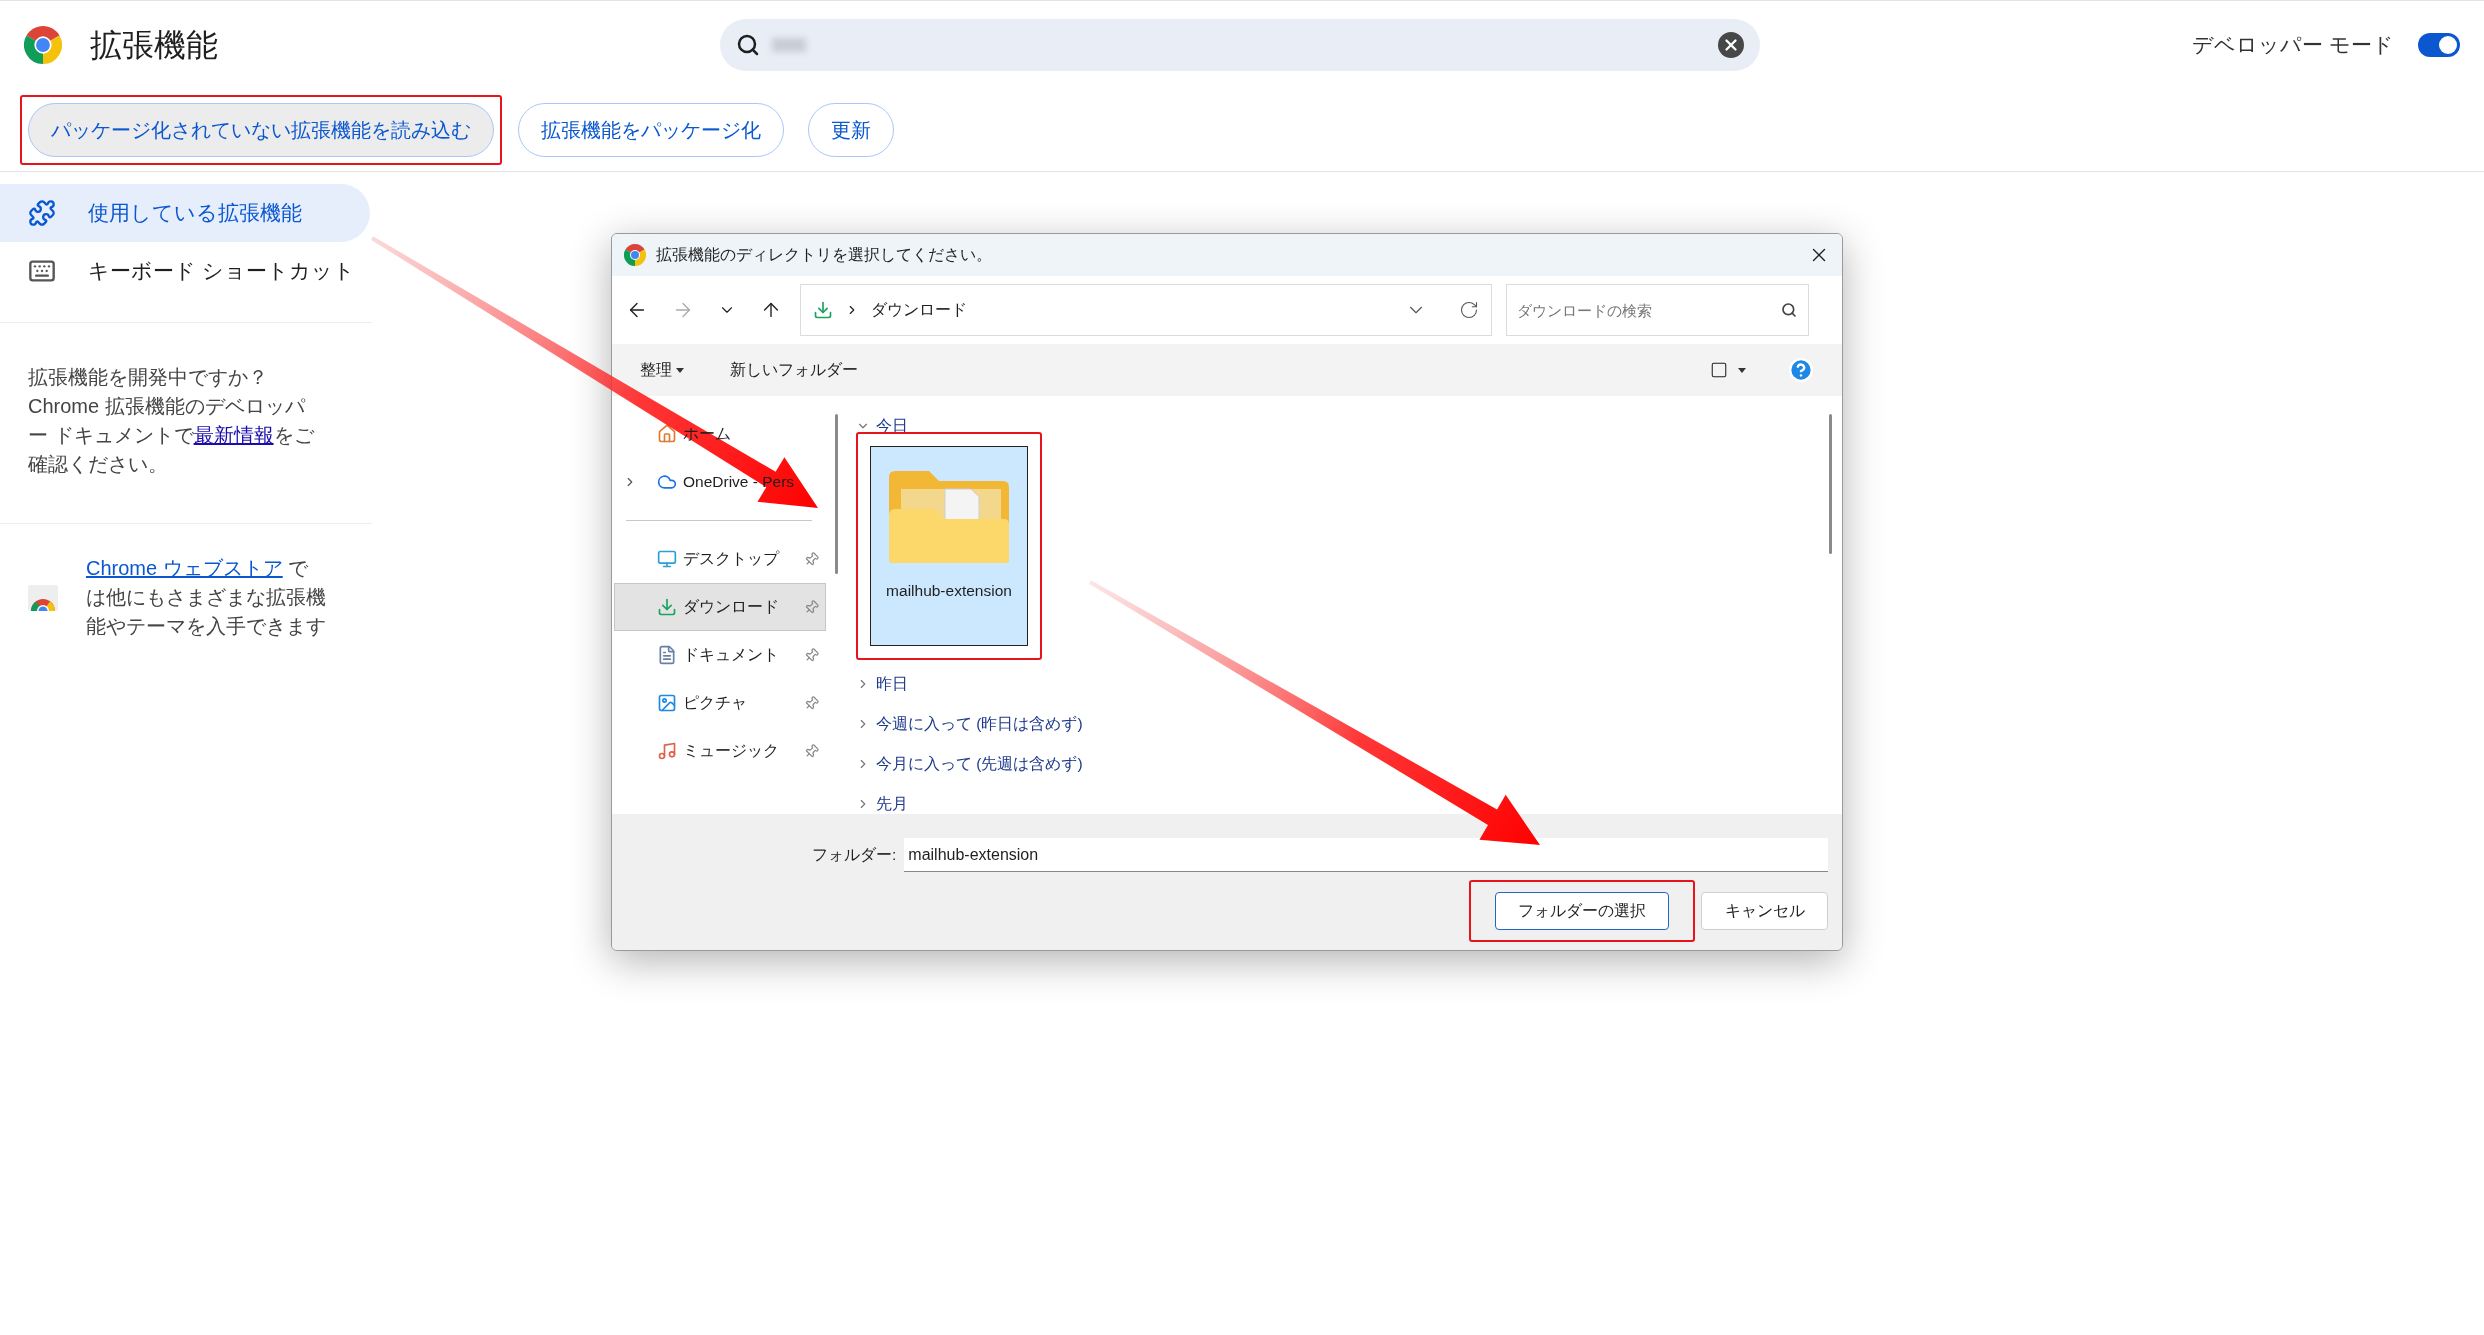  What do you see at coordinates (185, 271) in the screenshot?
I see `sidebar-item: キーボード ショートカット` at bounding box center [185, 271].